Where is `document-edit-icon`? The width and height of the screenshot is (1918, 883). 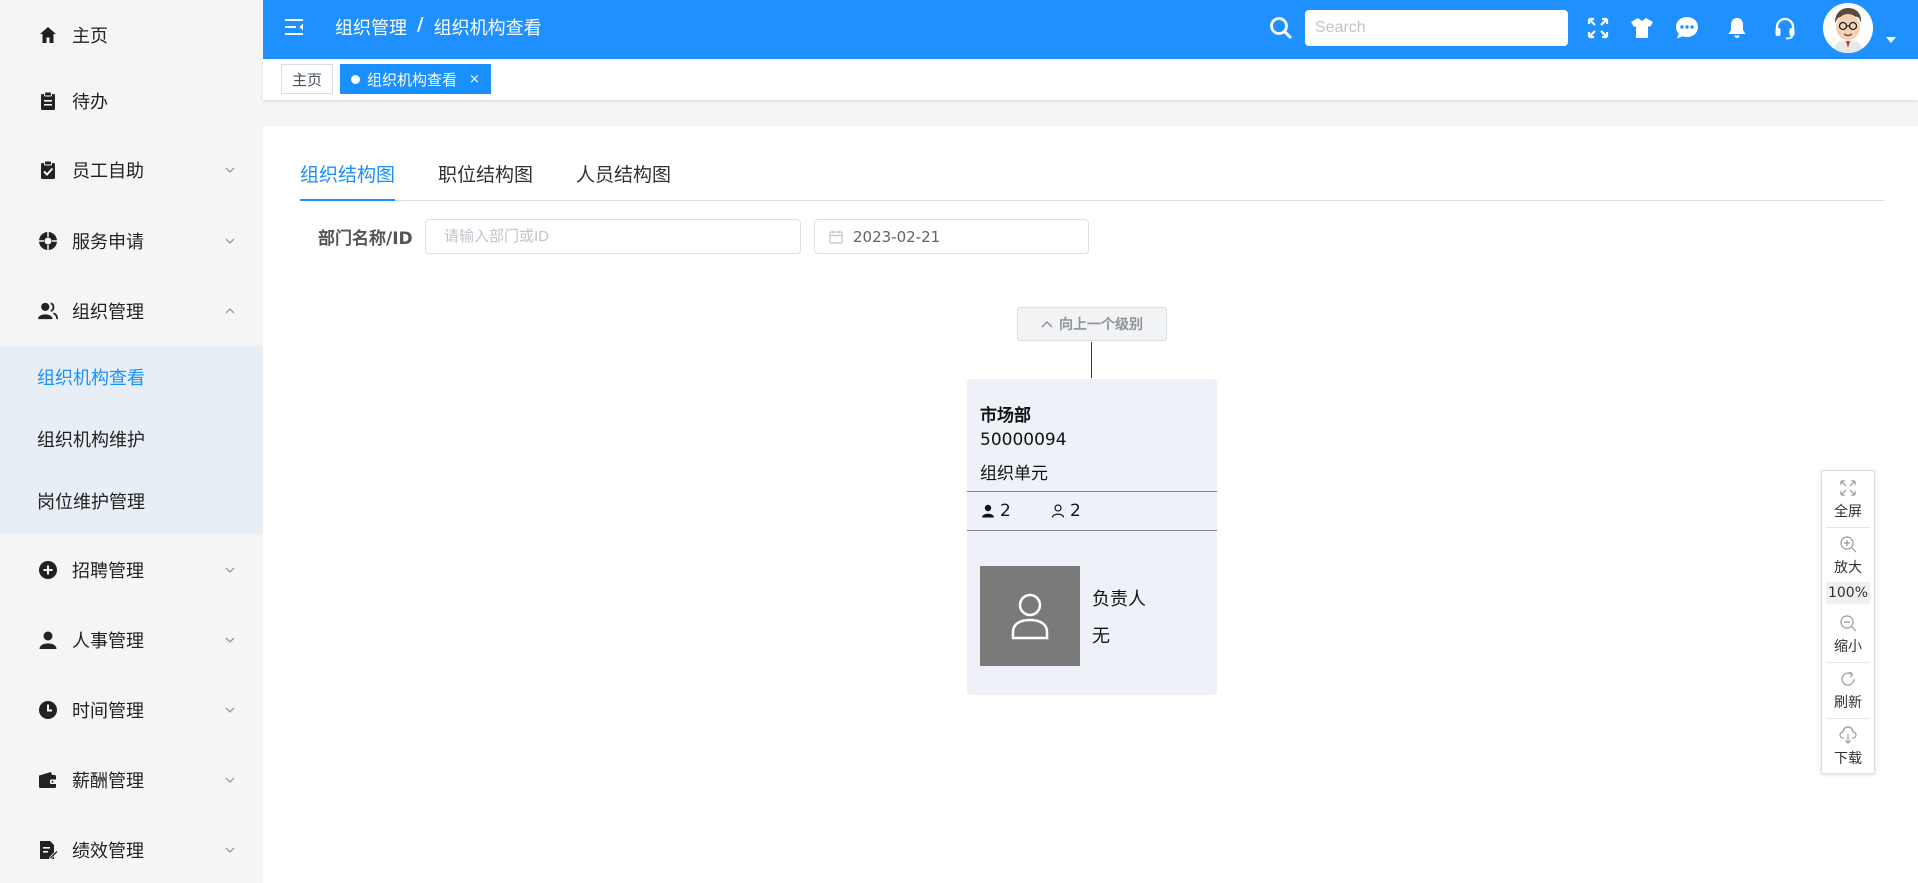
document-edit-icon is located at coordinates (48, 850).